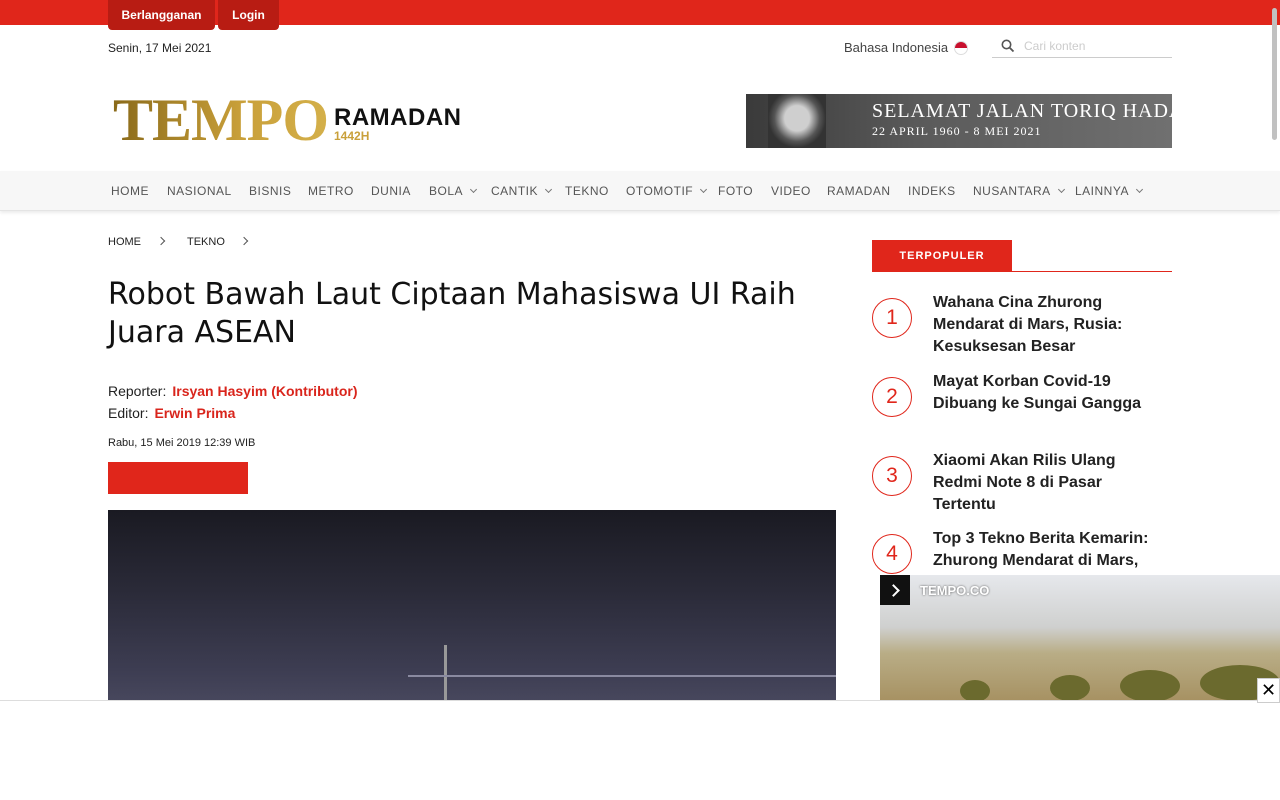 The image size is (1280, 800). What do you see at coordinates (942, 256) in the screenshot?
I see `tab-terpopuler: TERPOPULER` at bounding box center [942, 256].